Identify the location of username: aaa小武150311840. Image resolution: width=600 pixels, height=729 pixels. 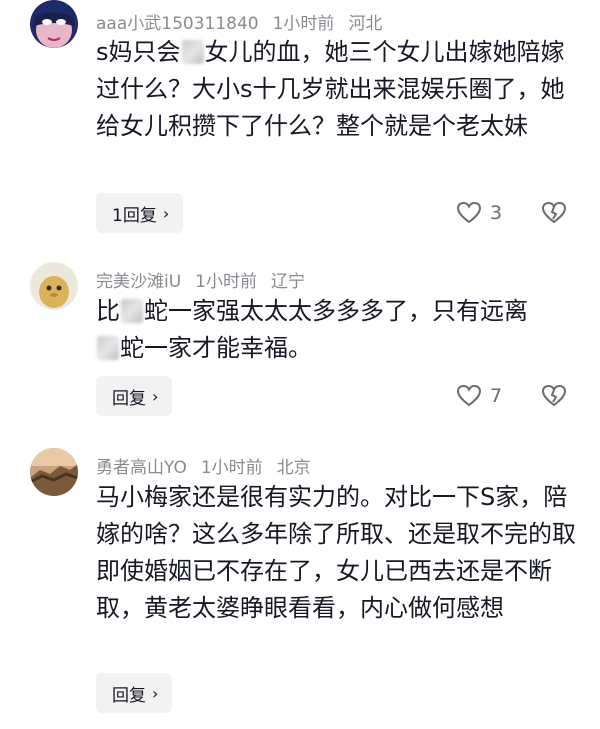
(177, 24).